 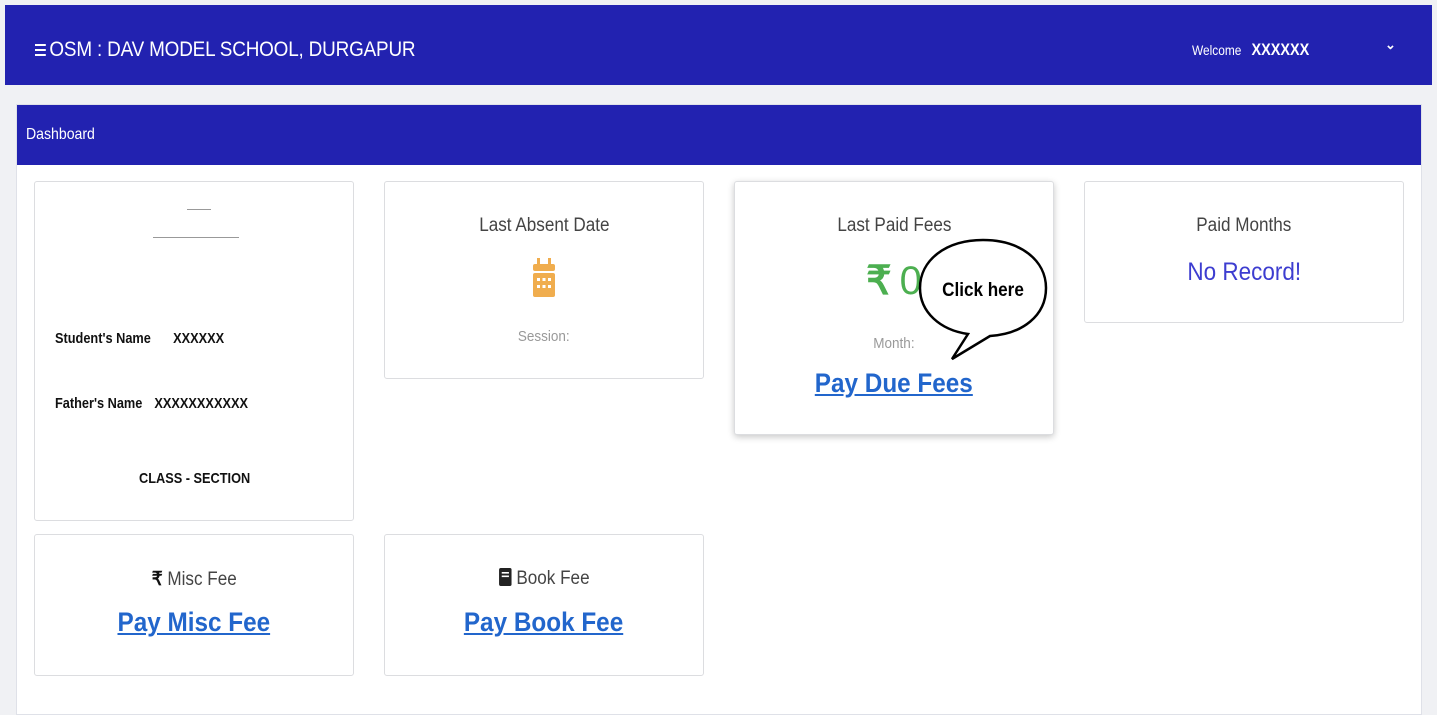 What do you see at coordinates (103, 338) in the screenshot?
I see `student-name-label: Student's Name` at bounding box center [103, 338].